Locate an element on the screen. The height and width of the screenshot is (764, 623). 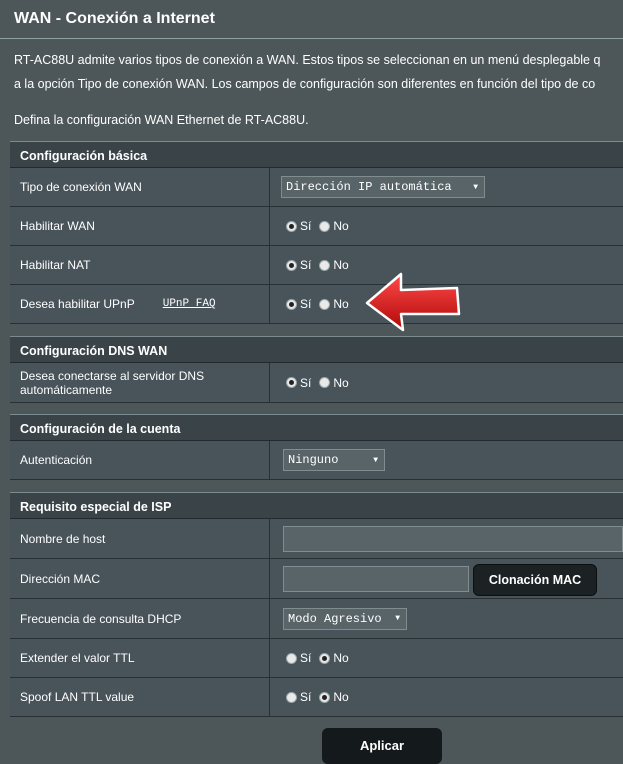
row-enable-nat: Habilitar NAT Sí No is located at coordinates (316, 265).